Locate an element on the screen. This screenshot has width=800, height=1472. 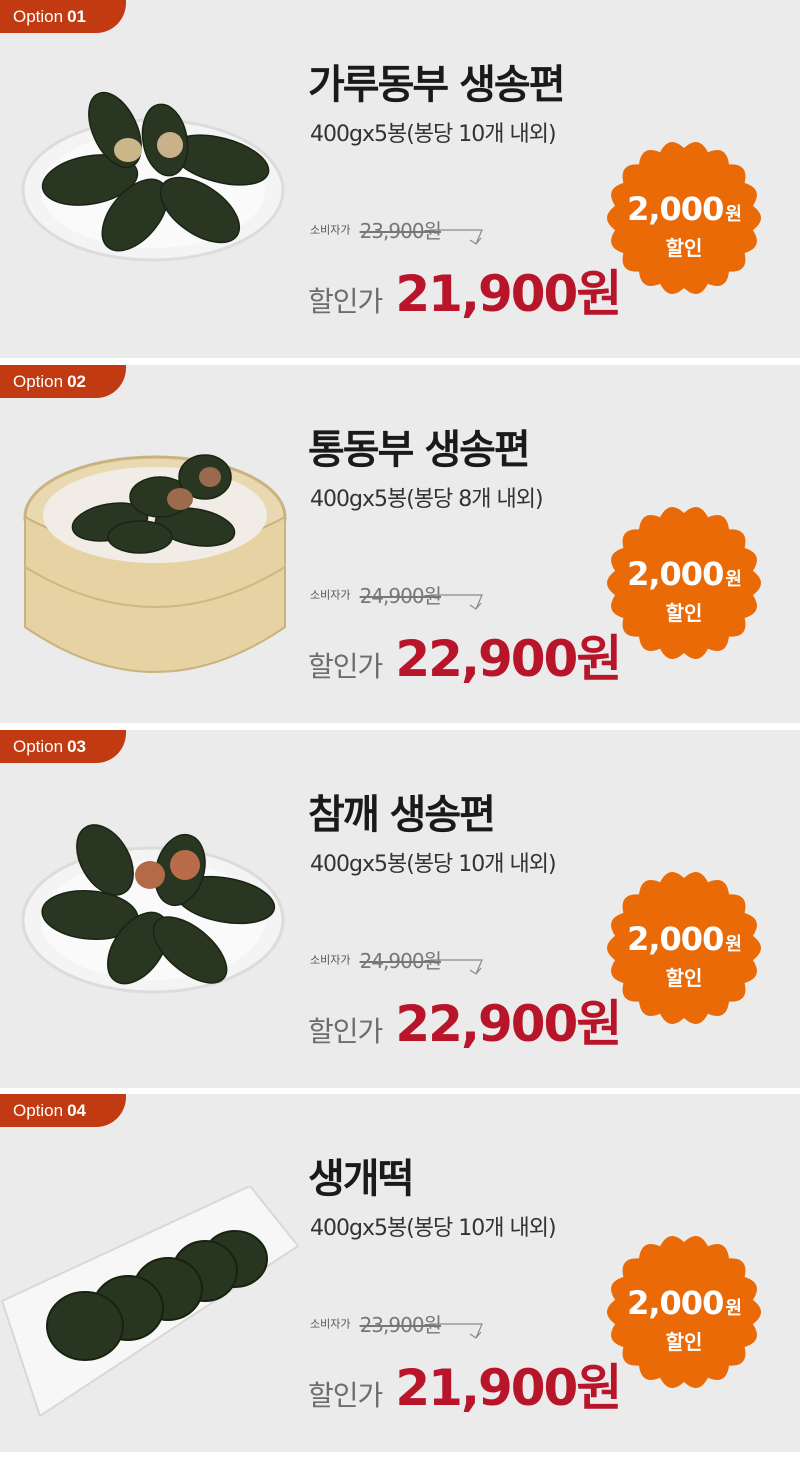
option-tab-number: 03 is located at coordinates (77, 746).